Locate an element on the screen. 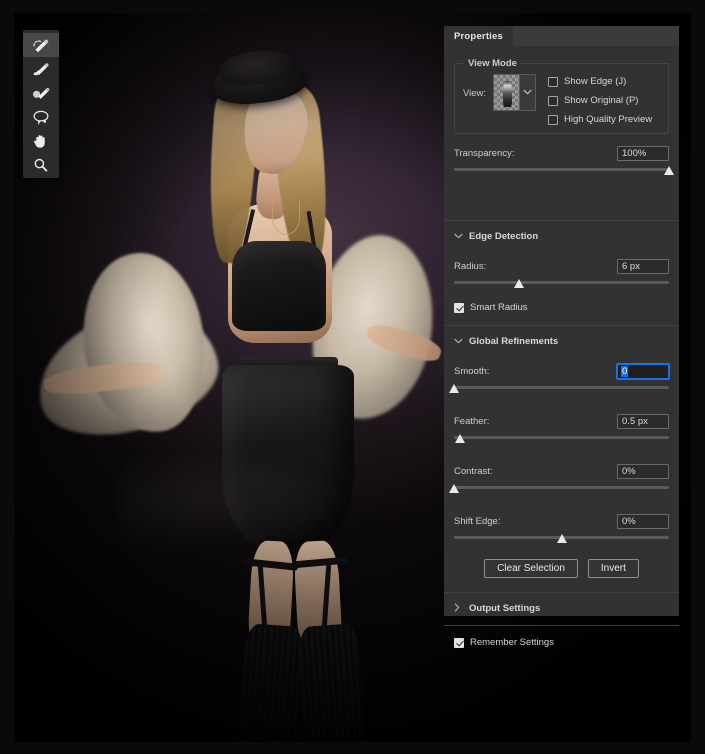  transparency-slider is located at coordinates (564, 171).